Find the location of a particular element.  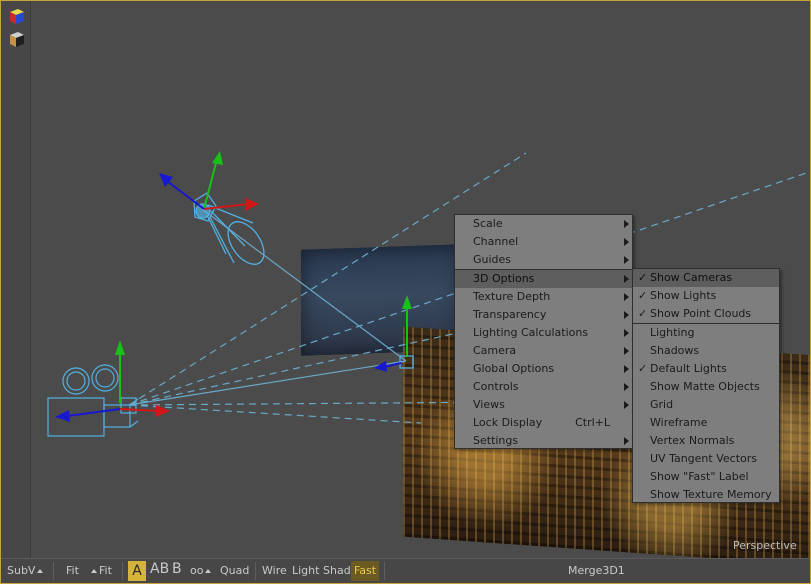

fit-options-button: Fit is located at coordinates (100, 571).